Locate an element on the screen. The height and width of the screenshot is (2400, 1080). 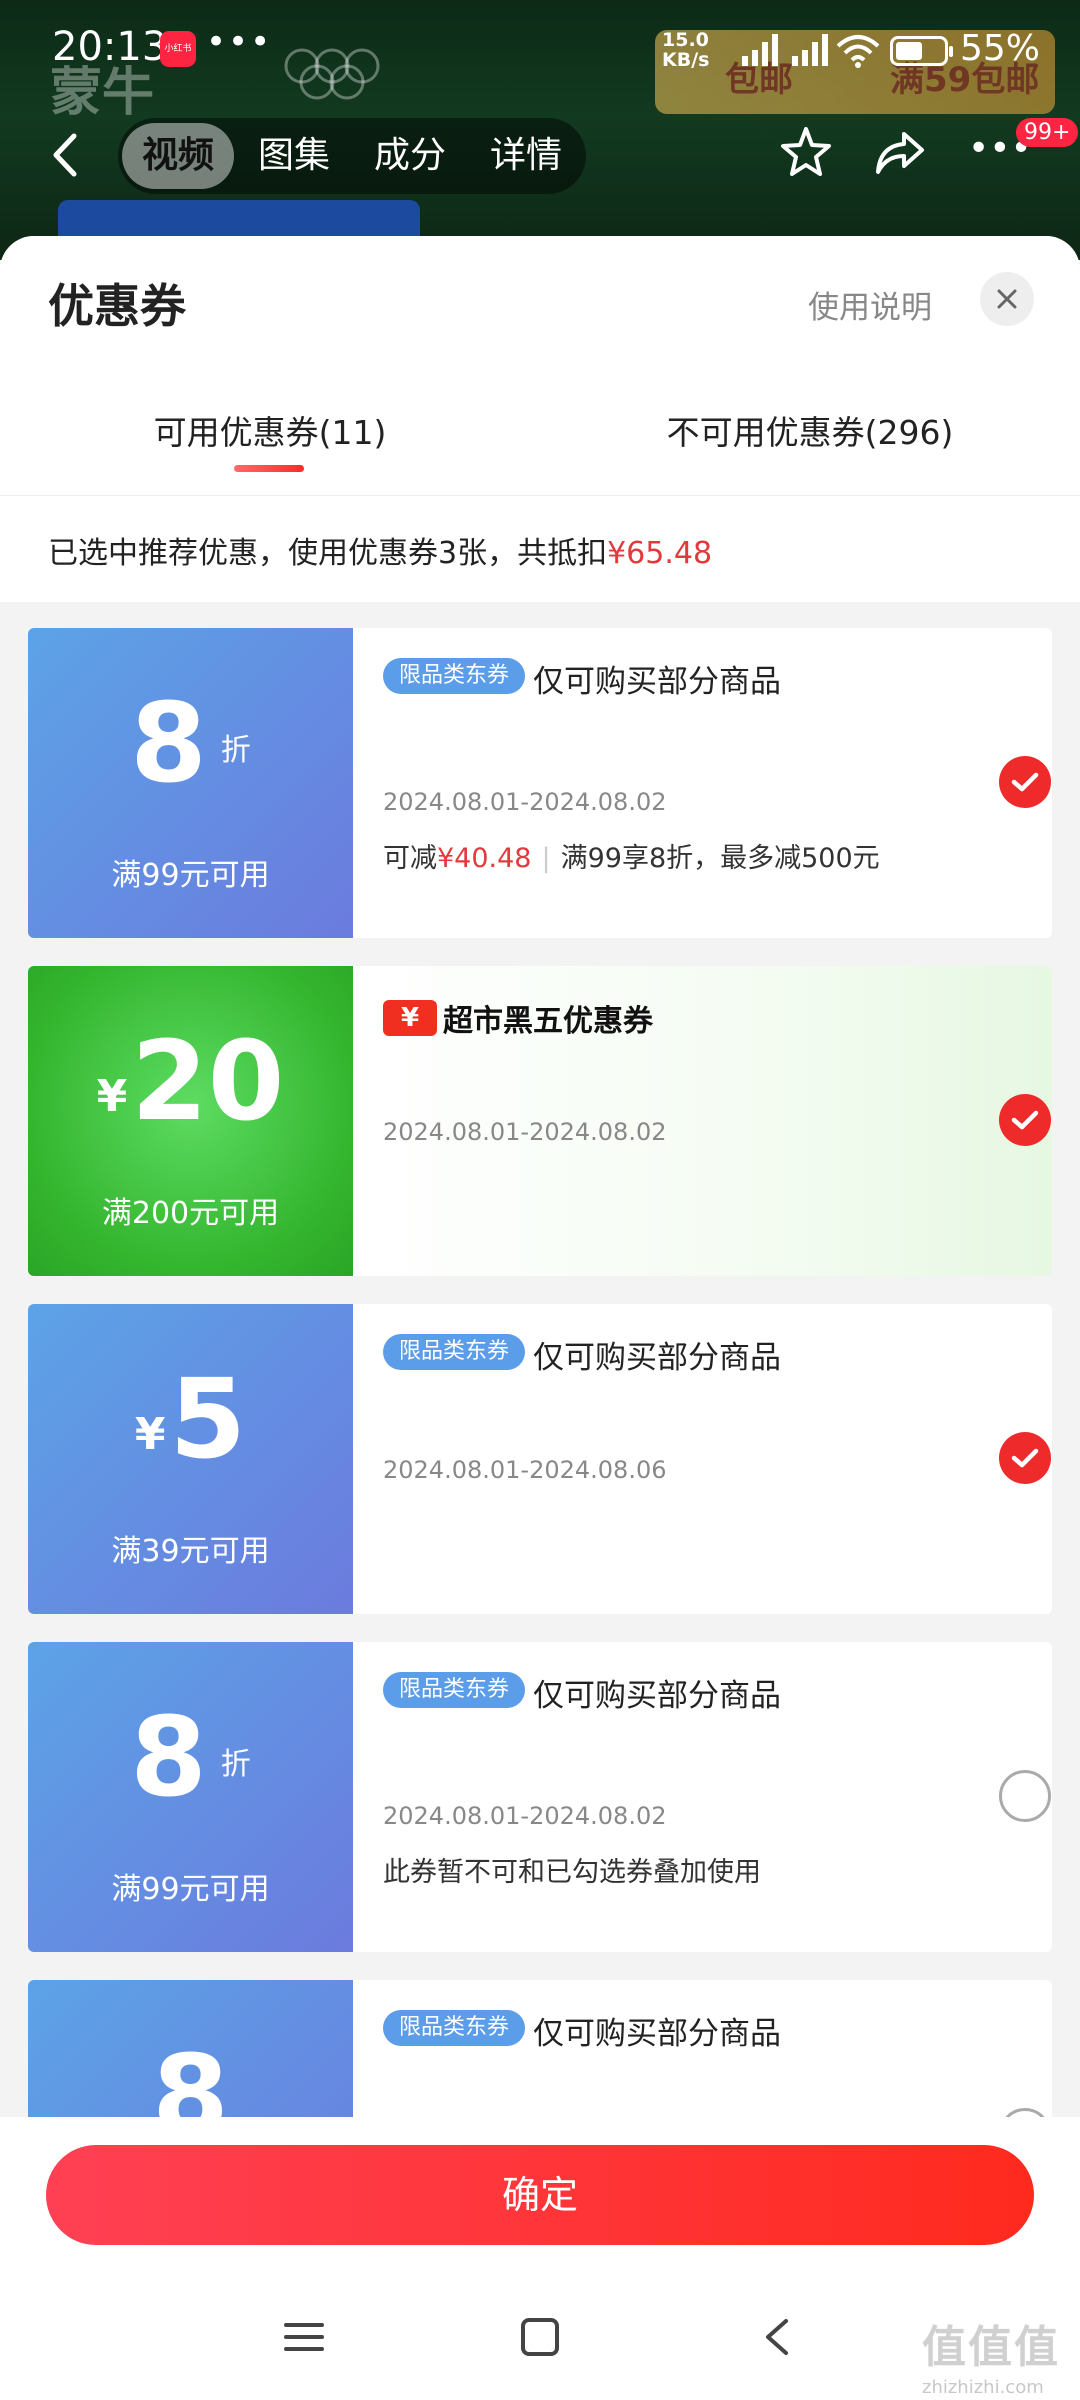
active-tab-indicator is located at coordinates (269, 468).